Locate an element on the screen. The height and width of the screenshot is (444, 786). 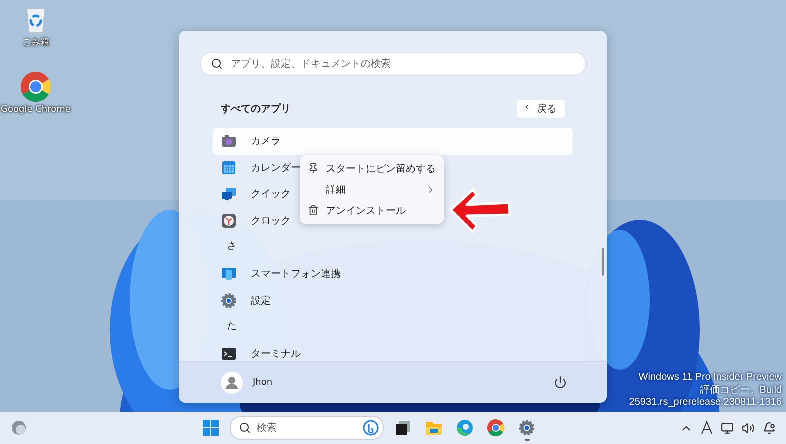
power-icon is located at coordinates (560, 382).